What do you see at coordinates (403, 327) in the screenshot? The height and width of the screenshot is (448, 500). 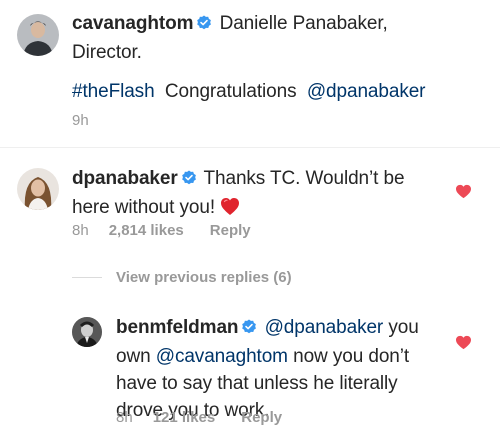 I see `comment2-text1: you` at bounding box center [403, 327].